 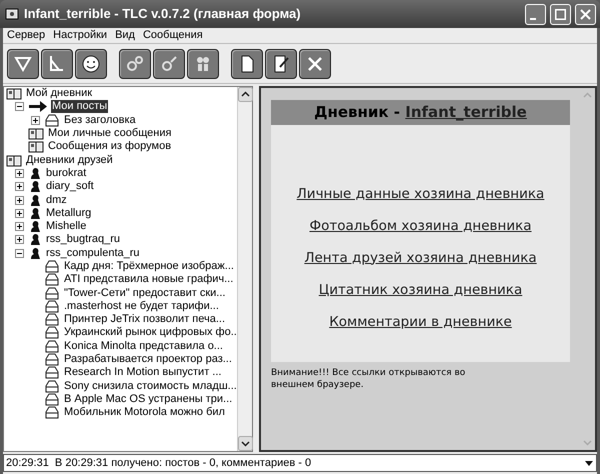 I want to click on minimize-button, so click(x=535, y=14).